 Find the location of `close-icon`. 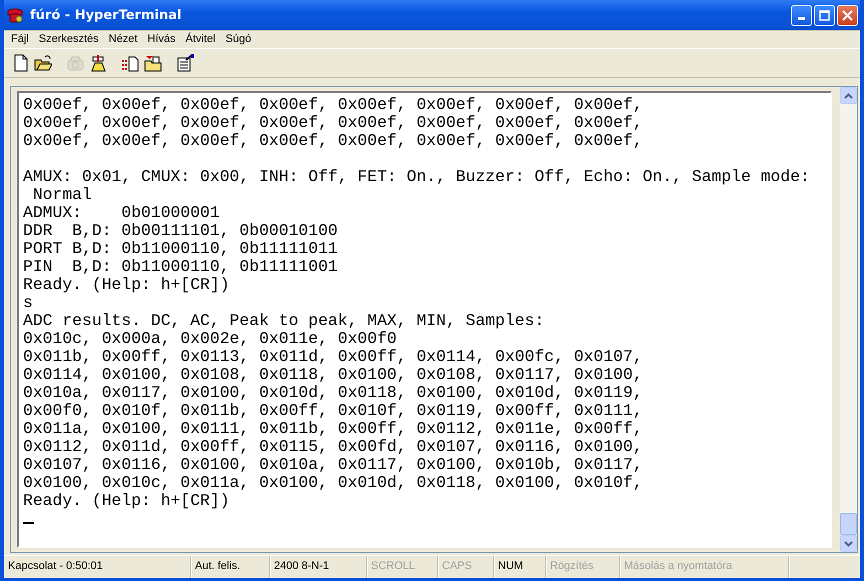

close-icon is located at coordinates (847, 15).